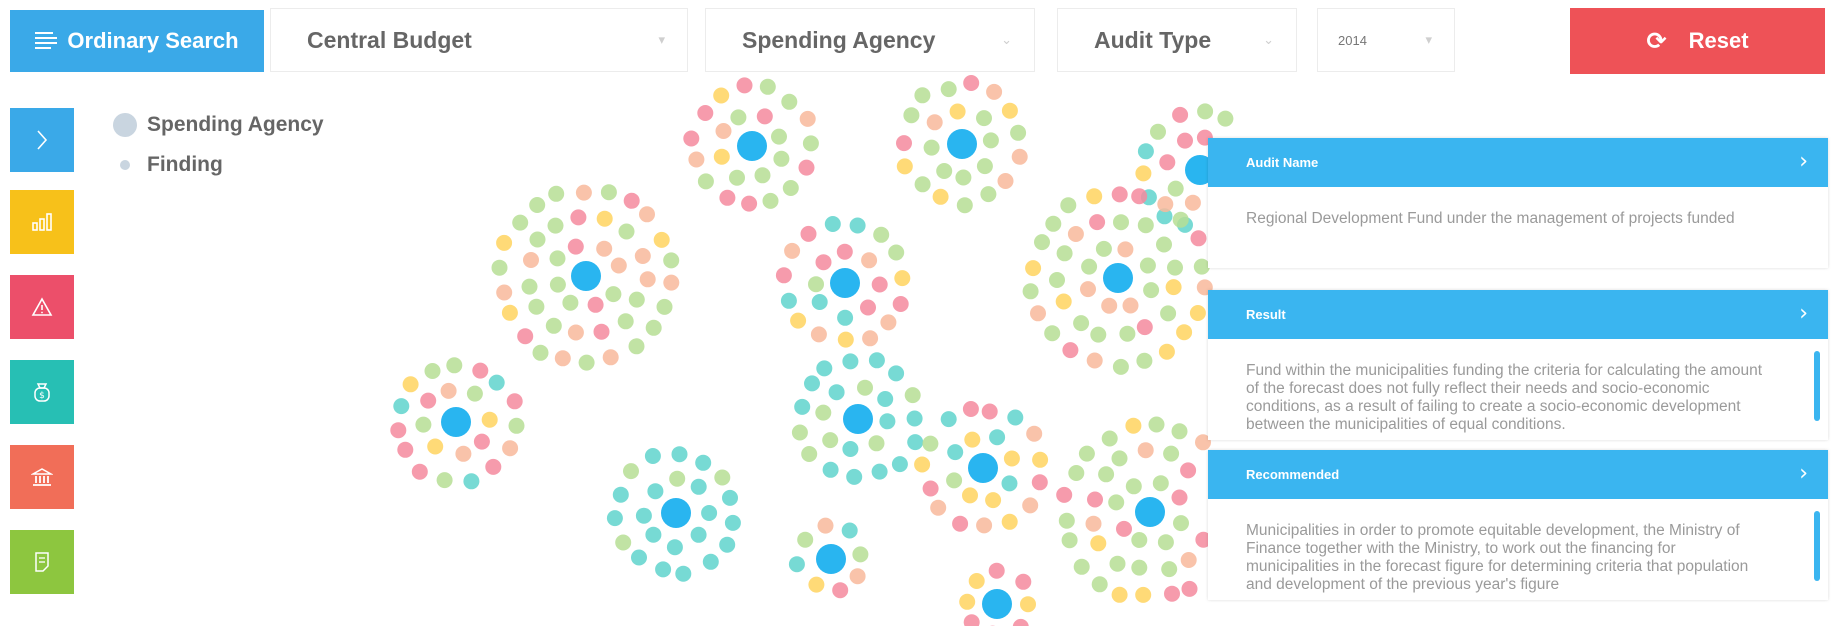  Describe the element at coordinates (586, 276) in the screenshot. I see `spending-agency-node` at that location.